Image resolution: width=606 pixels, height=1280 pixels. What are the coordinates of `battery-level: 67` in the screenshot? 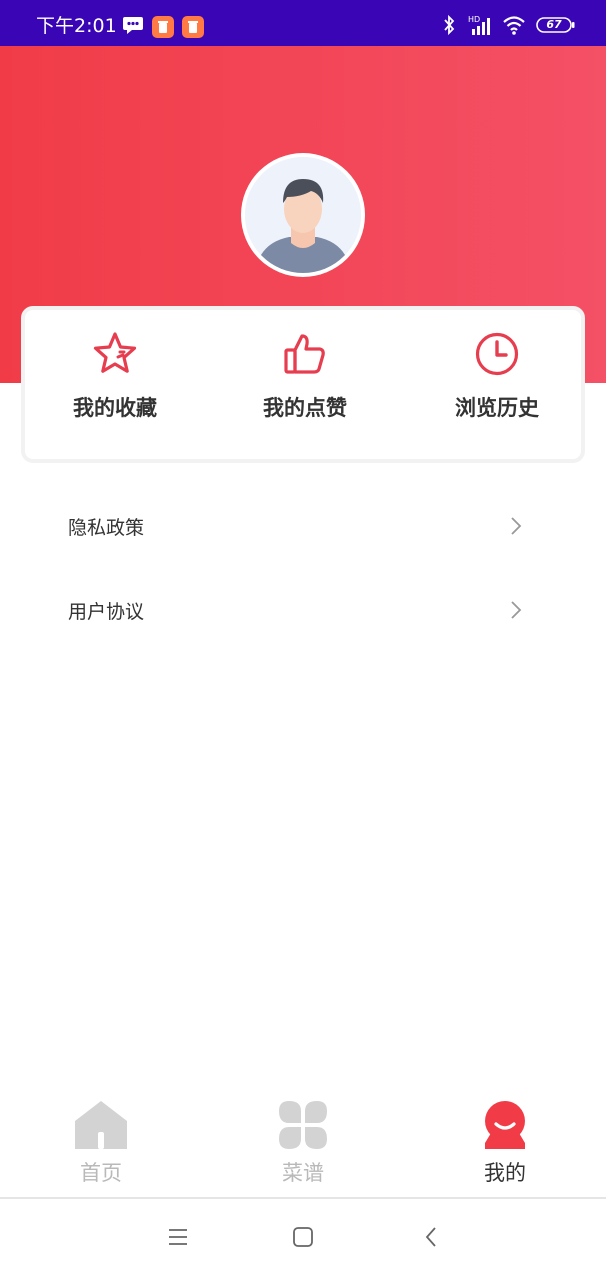 It's located at (554, 24).